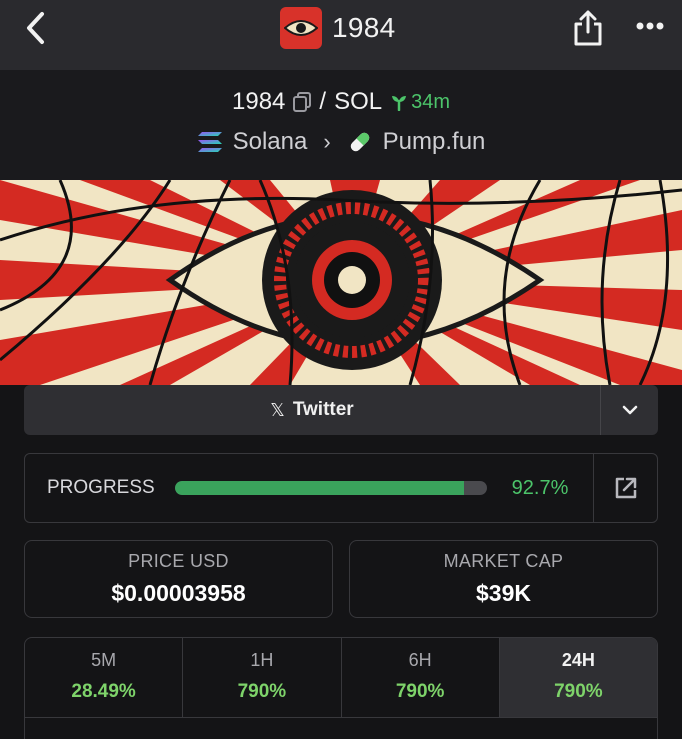 This screenshot has width=682, height=739. Describe the element at coordinates (434, 142) in the screenshot. I see `dex-link: Pump.fun` at that location.